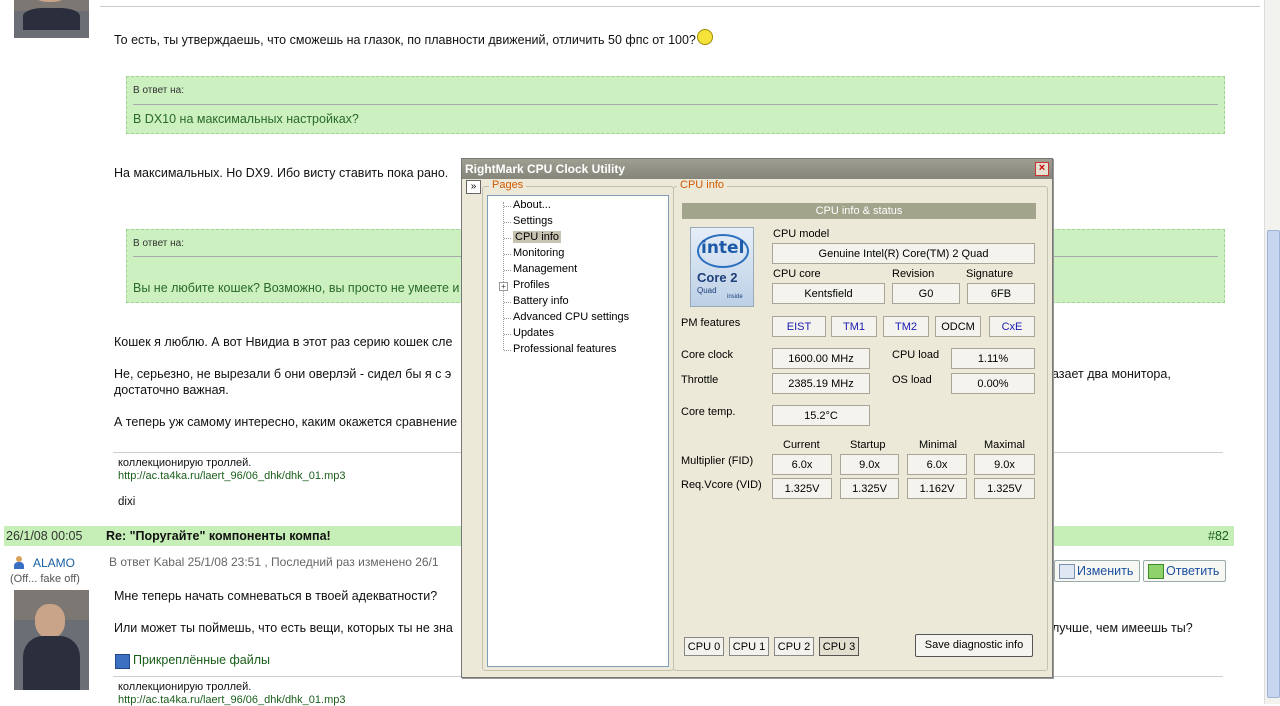 The height and width of the screenshot is (706, 1280). I want to click on col-startup: Startup, so click(868, 445).